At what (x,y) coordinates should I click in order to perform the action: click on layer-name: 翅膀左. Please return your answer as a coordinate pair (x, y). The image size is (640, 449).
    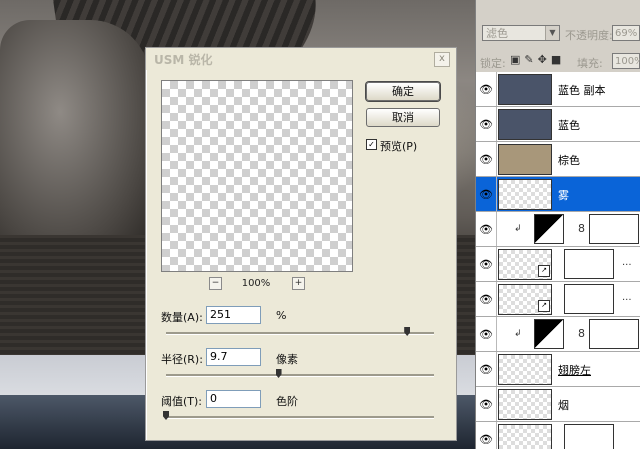
    Looking at the image, I should click on (574, 370).